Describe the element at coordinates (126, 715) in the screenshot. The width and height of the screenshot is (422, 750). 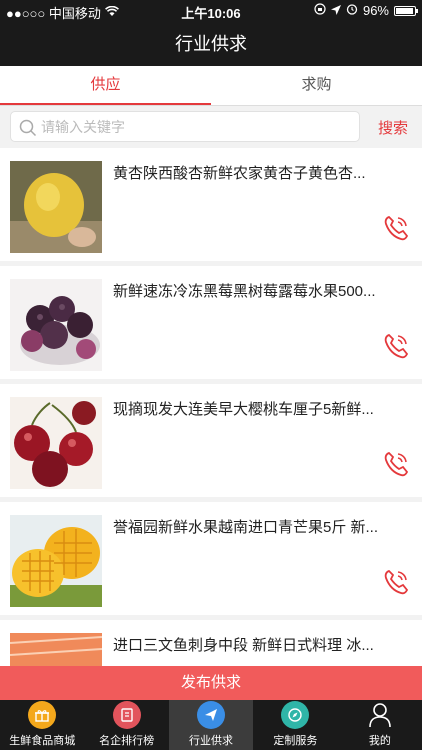
I see `rank-icon` at that location.